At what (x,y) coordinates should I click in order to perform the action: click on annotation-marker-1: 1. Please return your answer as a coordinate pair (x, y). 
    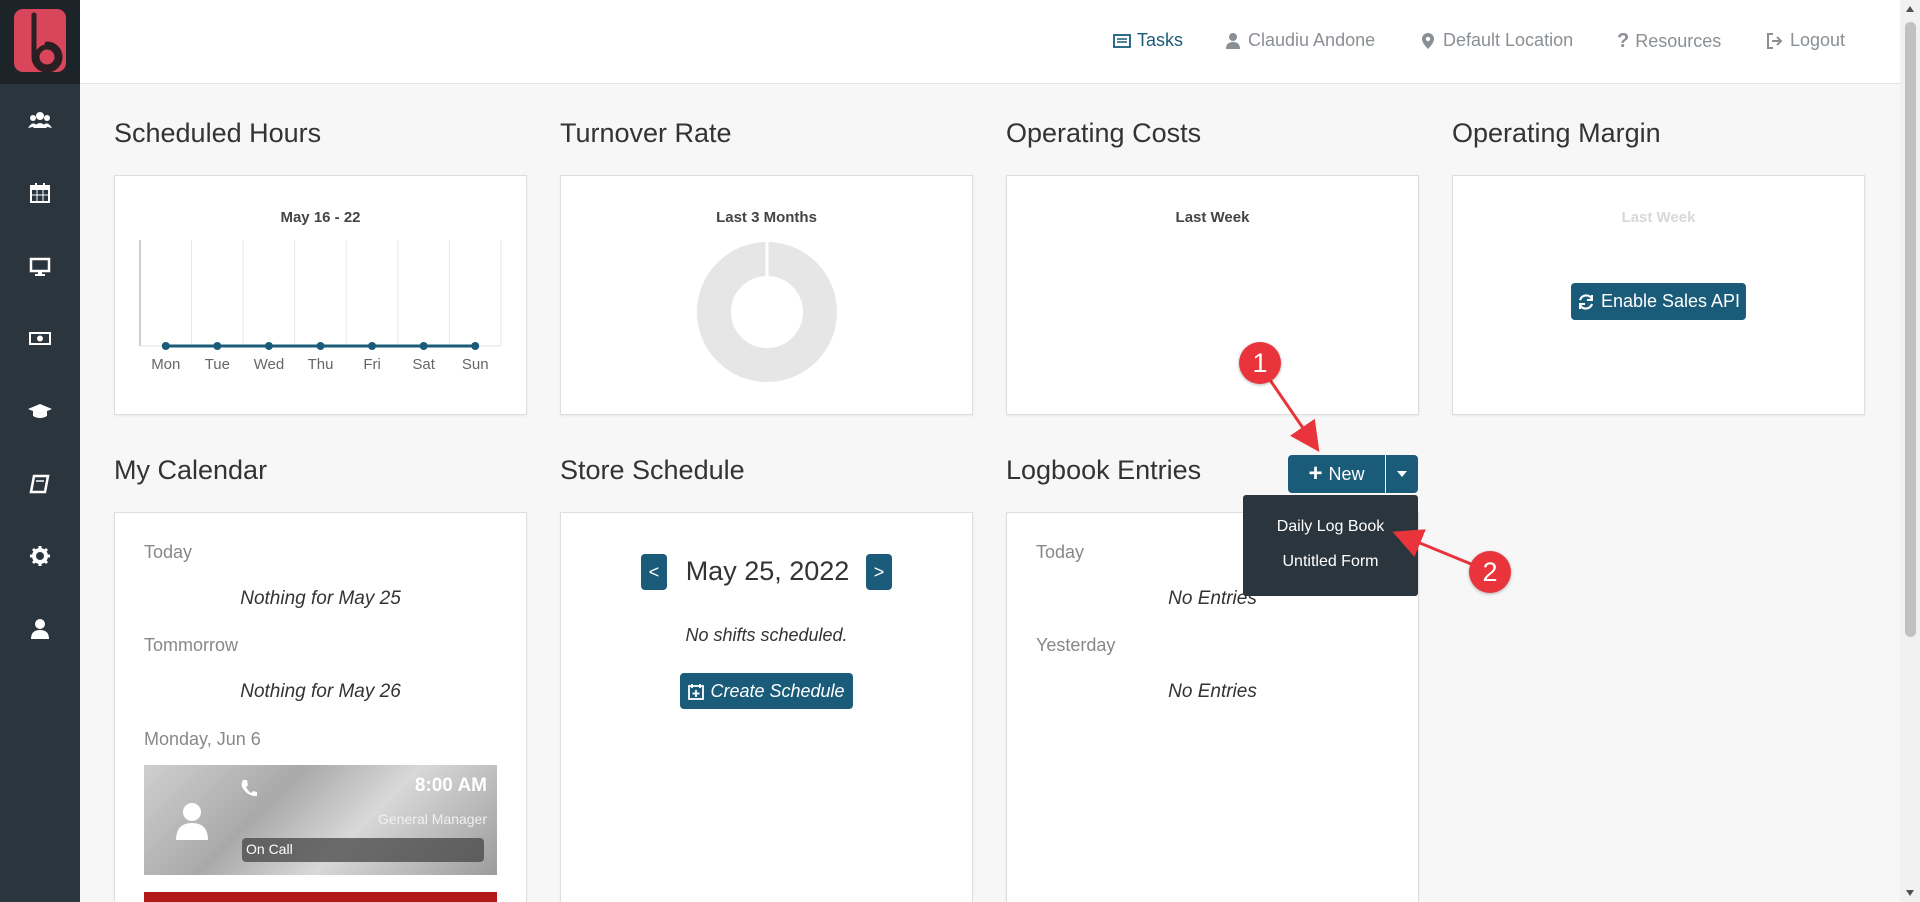
    Looking at the image, I should click on (1260, 363).